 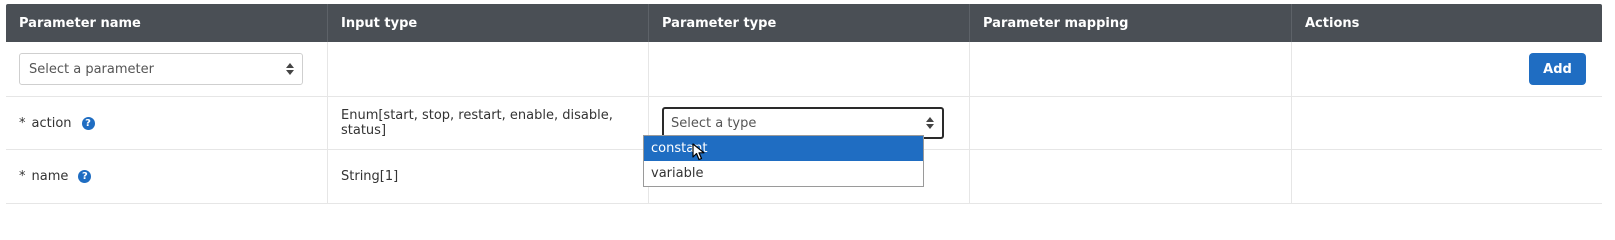 What do you see at coordinates (698, 152) in the screenshot?
I see `mouse-pointer-icon` at bounding box center [698, 152].